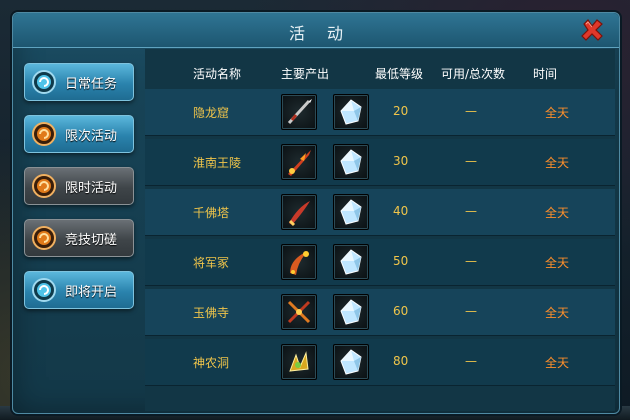 This screenshot has width=630, height=420. I want to click on min-level: 40, so click(401, 211).